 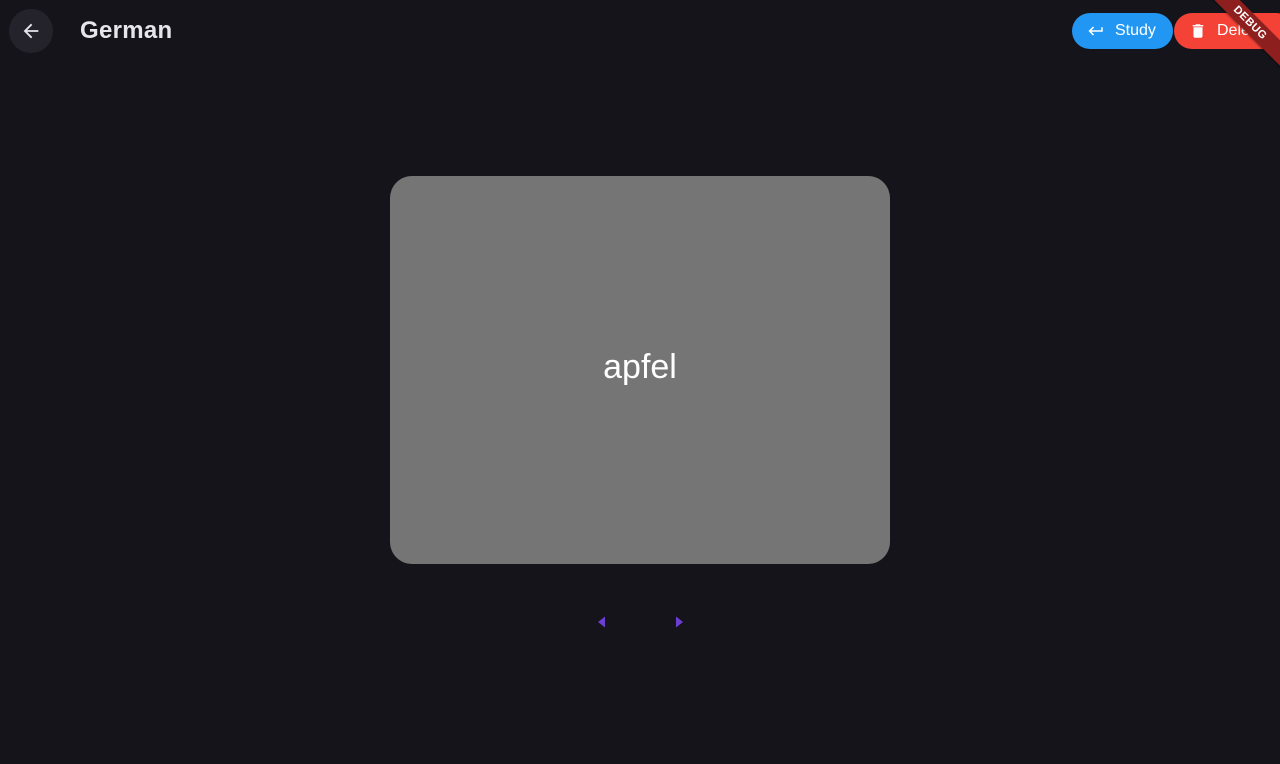 I want to click on study-button: Study, so click(x=1122, y=31).